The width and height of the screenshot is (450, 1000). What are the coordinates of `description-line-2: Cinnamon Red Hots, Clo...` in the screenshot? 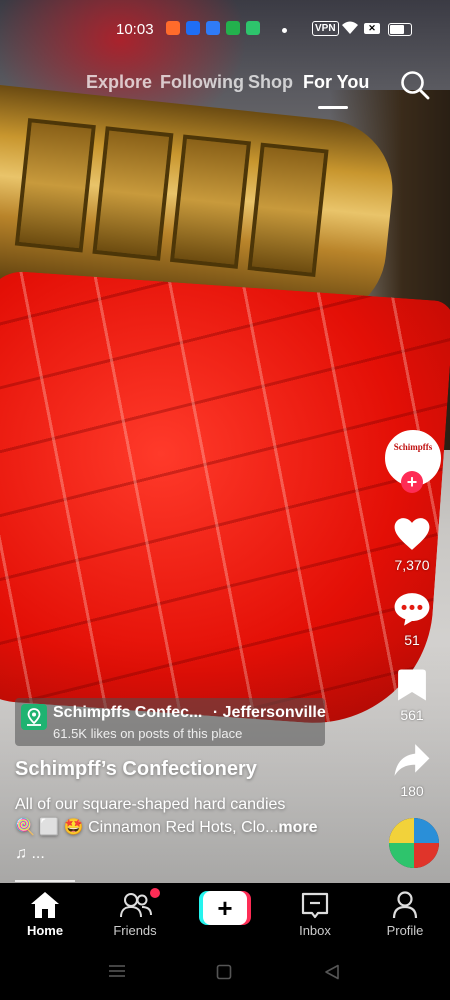 It's located at (181, 827).